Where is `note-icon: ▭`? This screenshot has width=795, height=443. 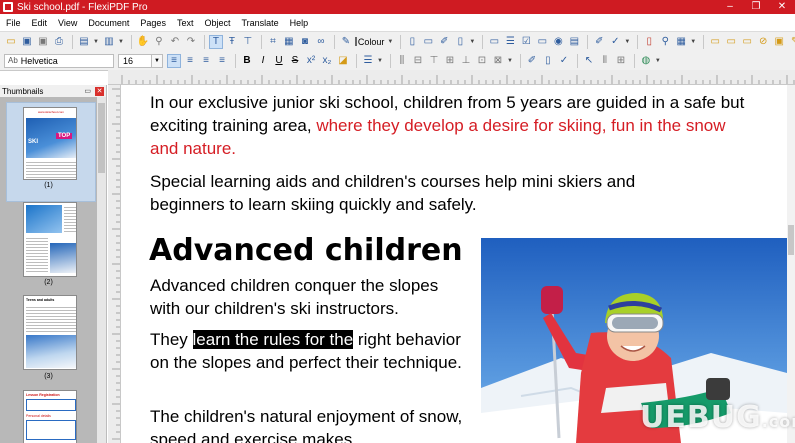
note-icon: ▭ is located at coordinates (428, 42).